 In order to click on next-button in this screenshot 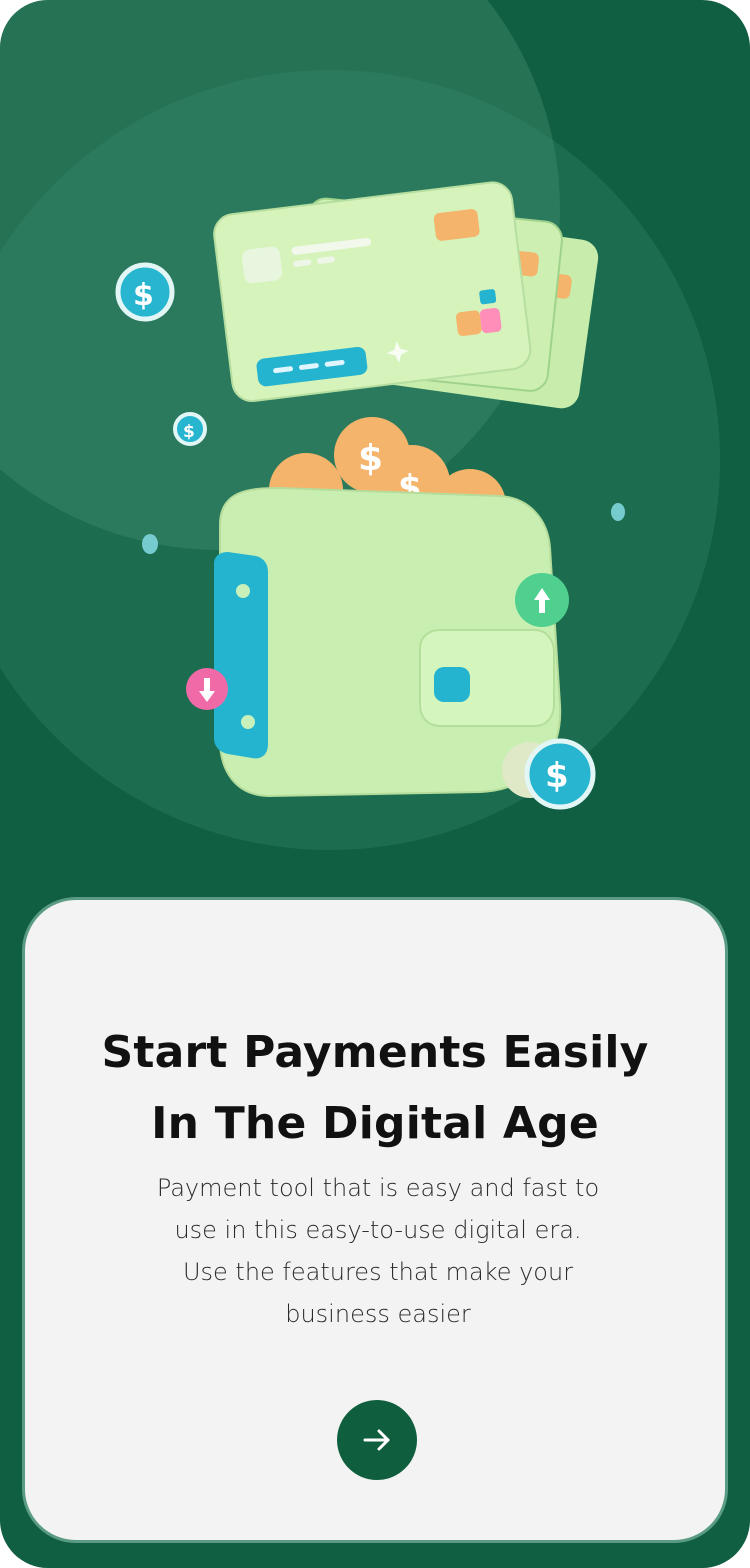, I will do `click(377, 1440)`.